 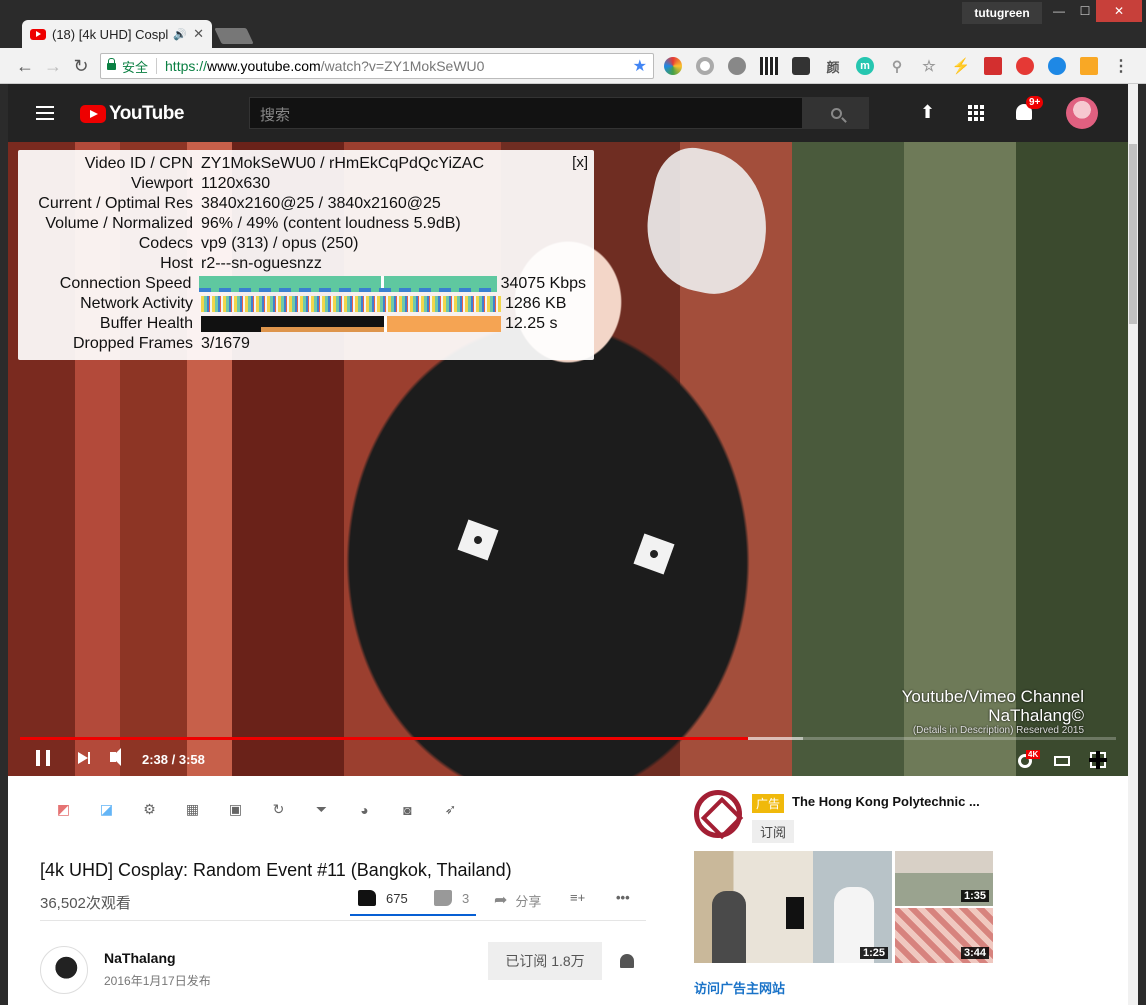 What do you see at coordinates (580, 162) in the screenshot?
I see `stats-close-button: [x]` at bounding box center [580, 162].